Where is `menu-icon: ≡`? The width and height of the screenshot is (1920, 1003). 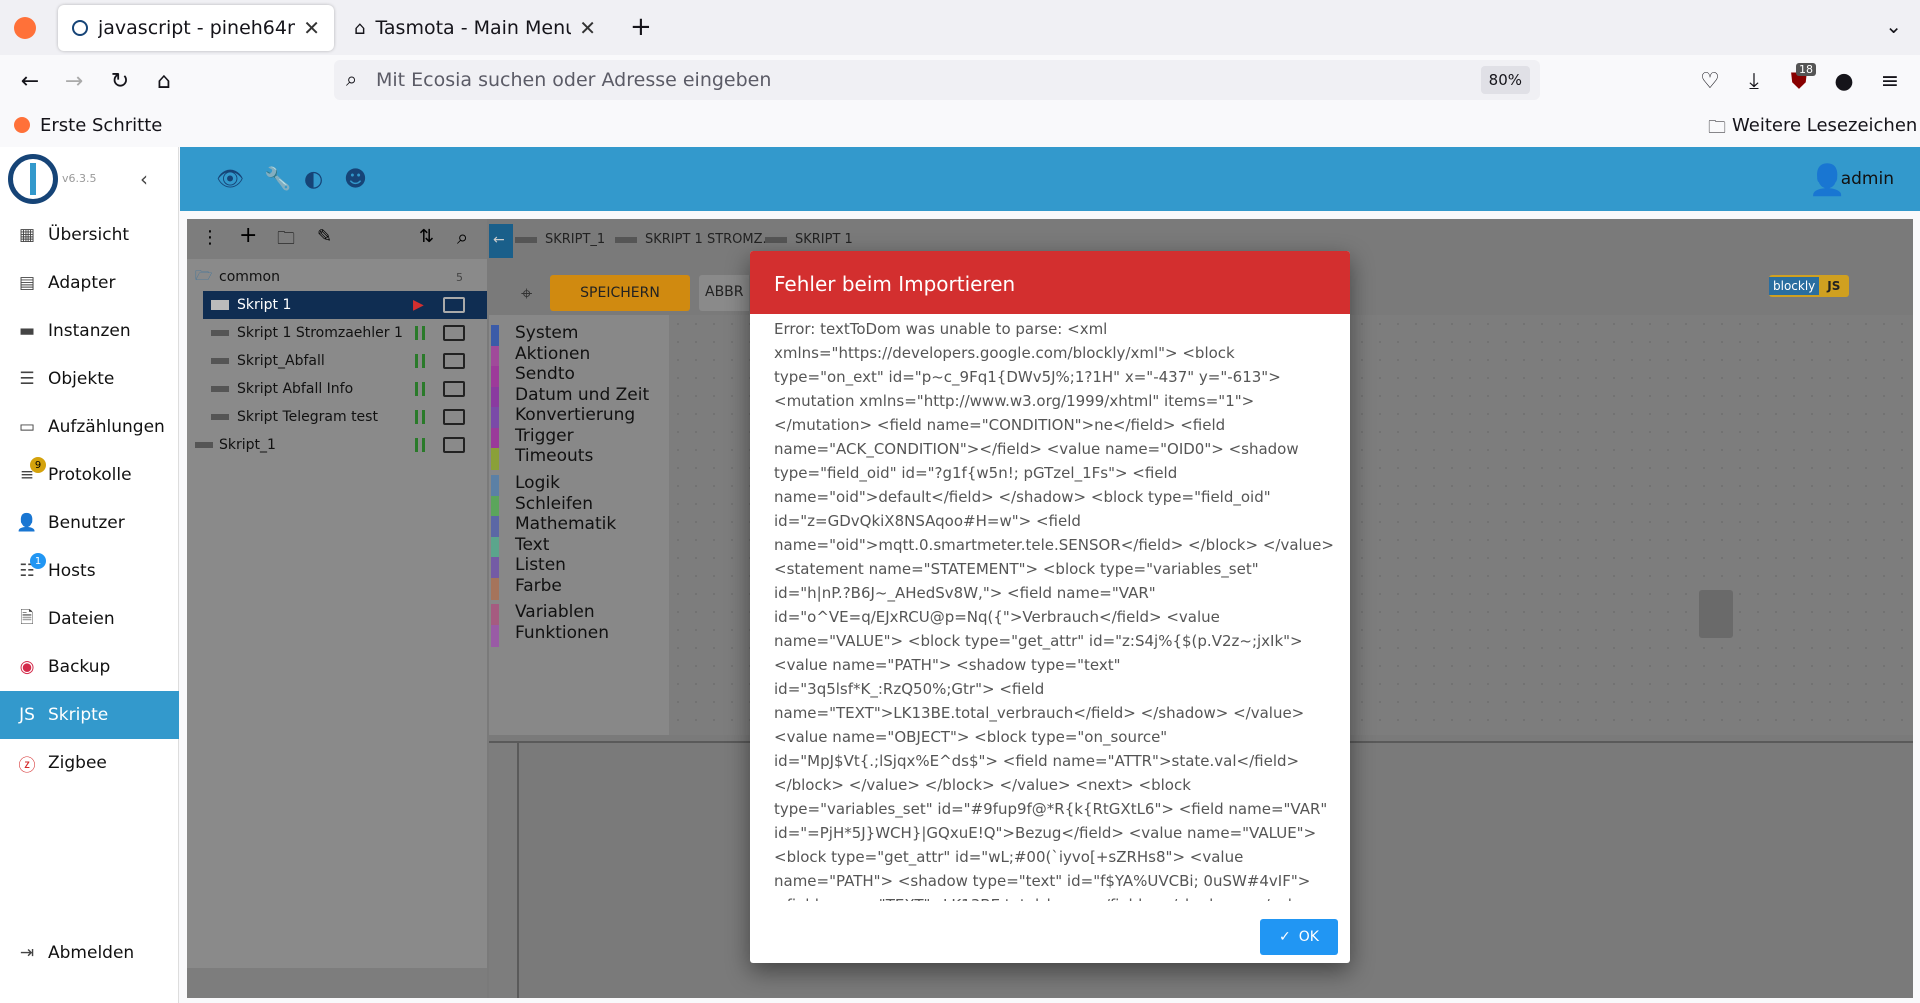 menu-icon: ≡ is located at coordinates (1890, 81).